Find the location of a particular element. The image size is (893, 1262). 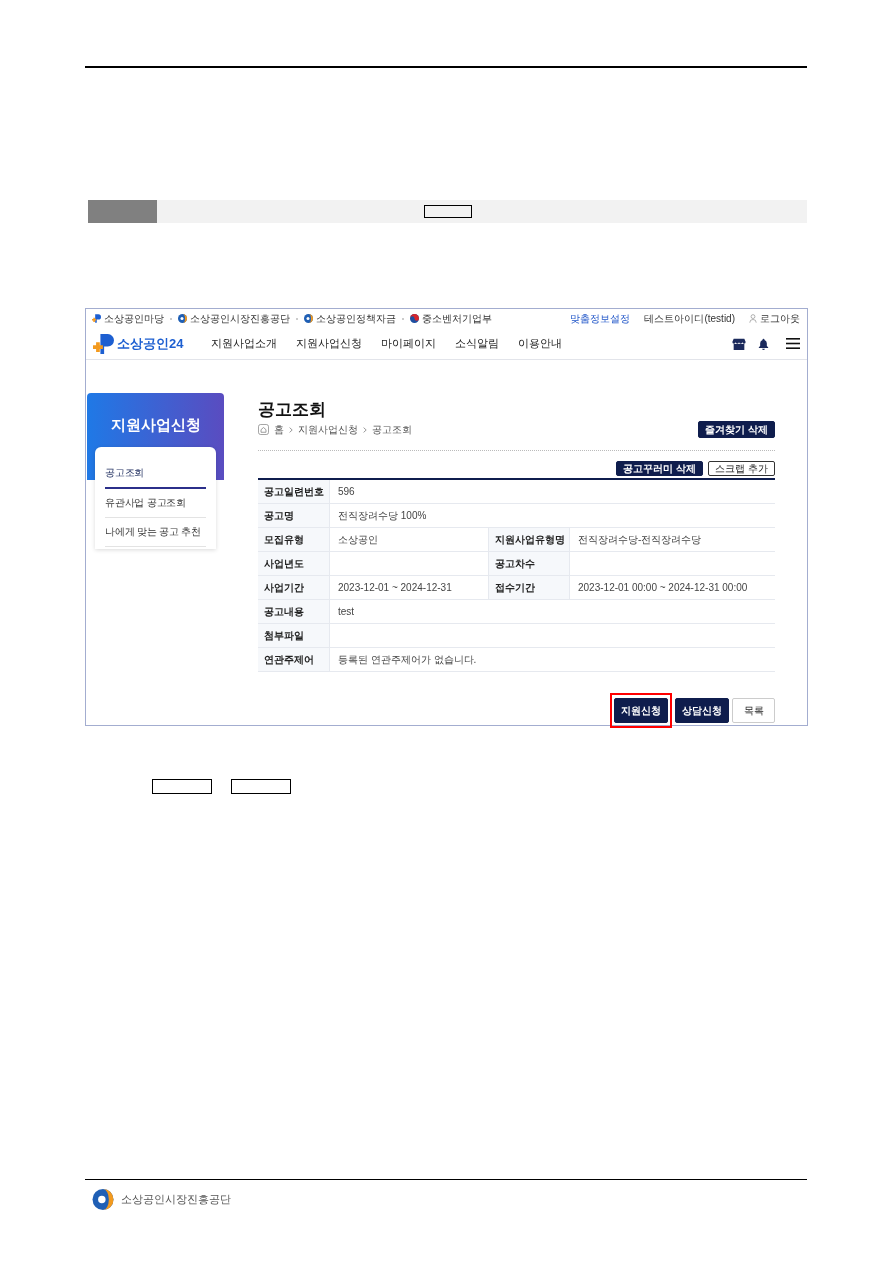

field-value: 등록된 연관주제어가 없습니다. is located at coordinates (407, 659).